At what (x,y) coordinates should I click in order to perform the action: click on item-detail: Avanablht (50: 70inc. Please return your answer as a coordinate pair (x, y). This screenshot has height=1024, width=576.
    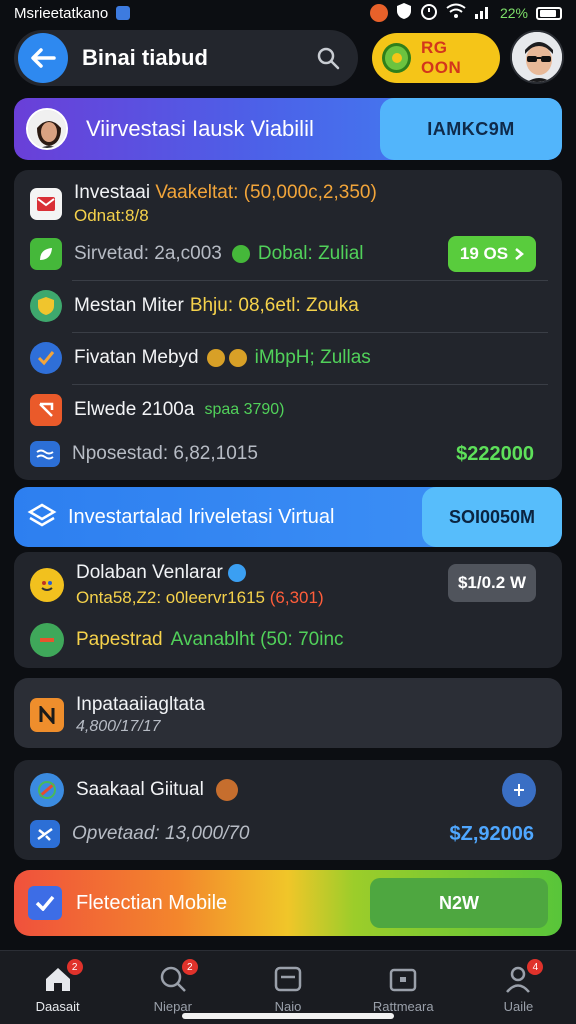
    Looking at the image, I should click on (257, 639).